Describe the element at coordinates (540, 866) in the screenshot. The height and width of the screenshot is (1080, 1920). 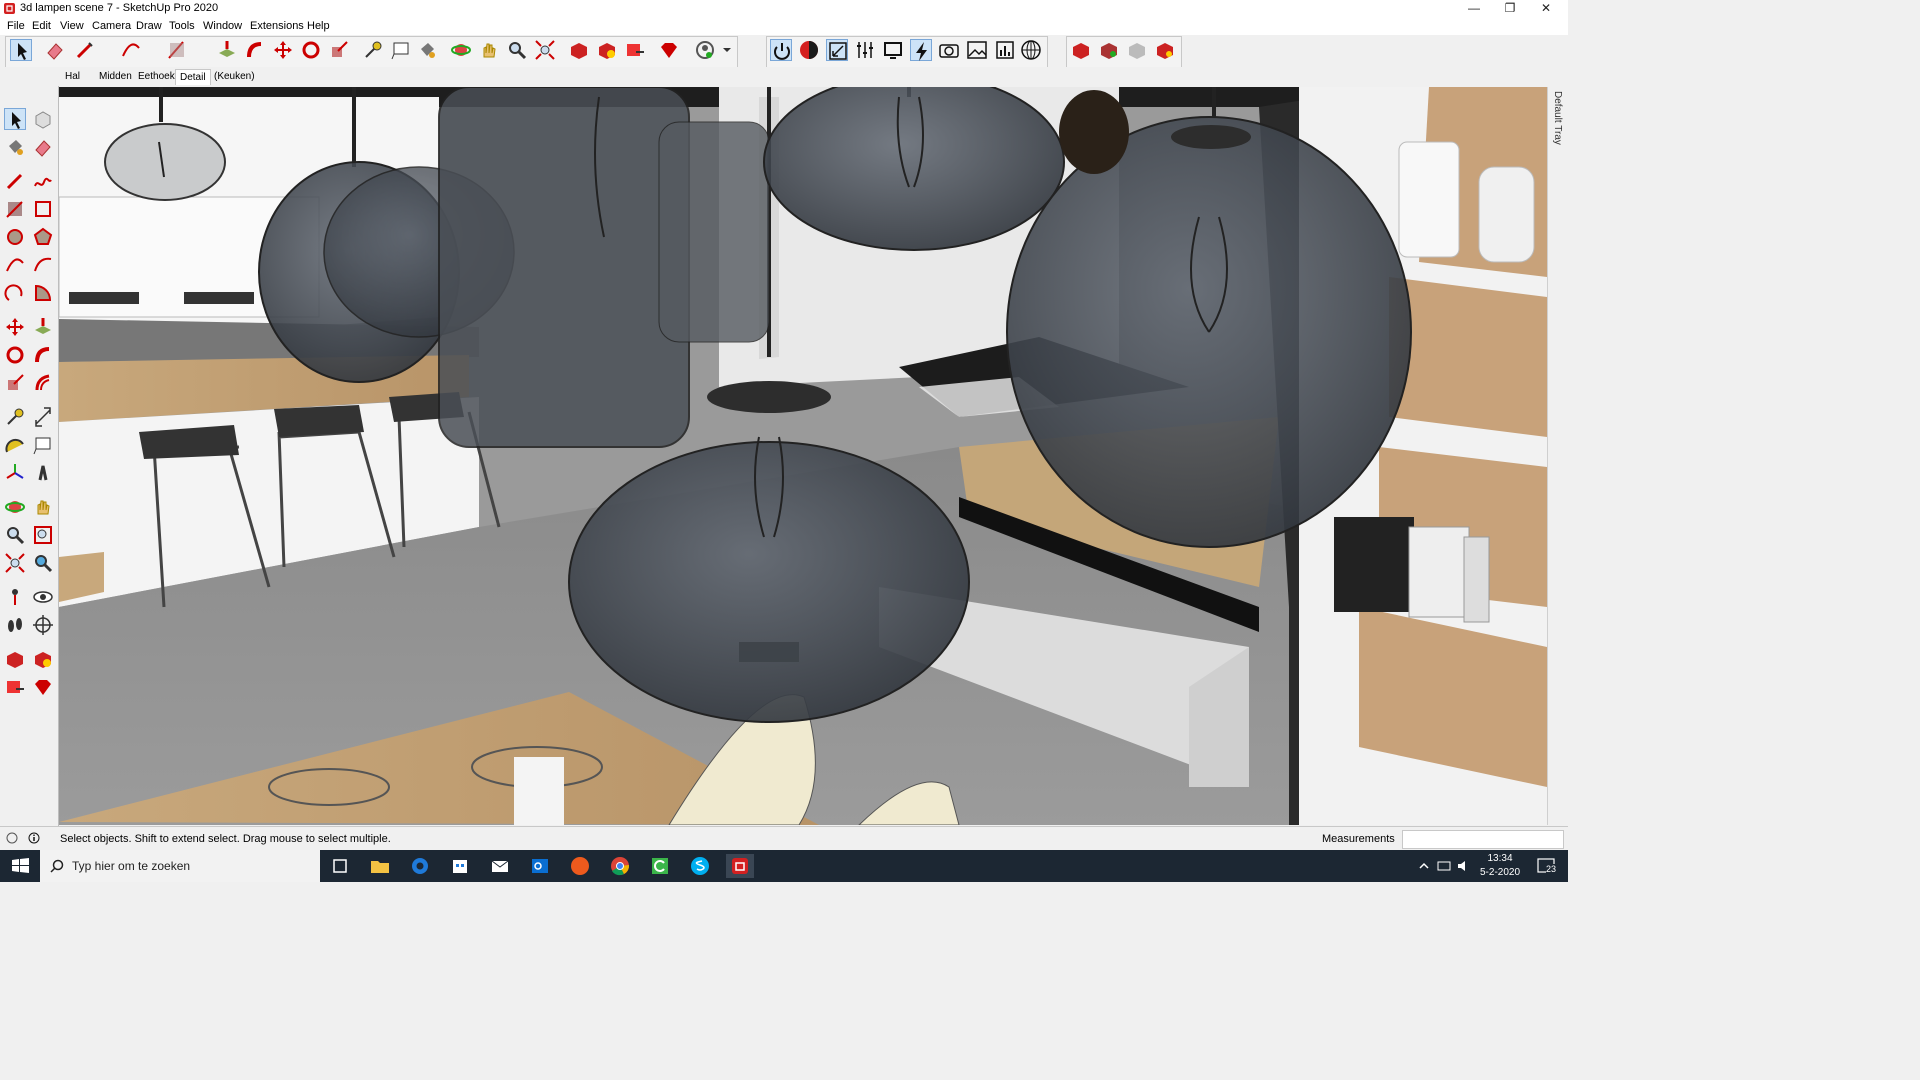
I see `outlook-icon` at that location.